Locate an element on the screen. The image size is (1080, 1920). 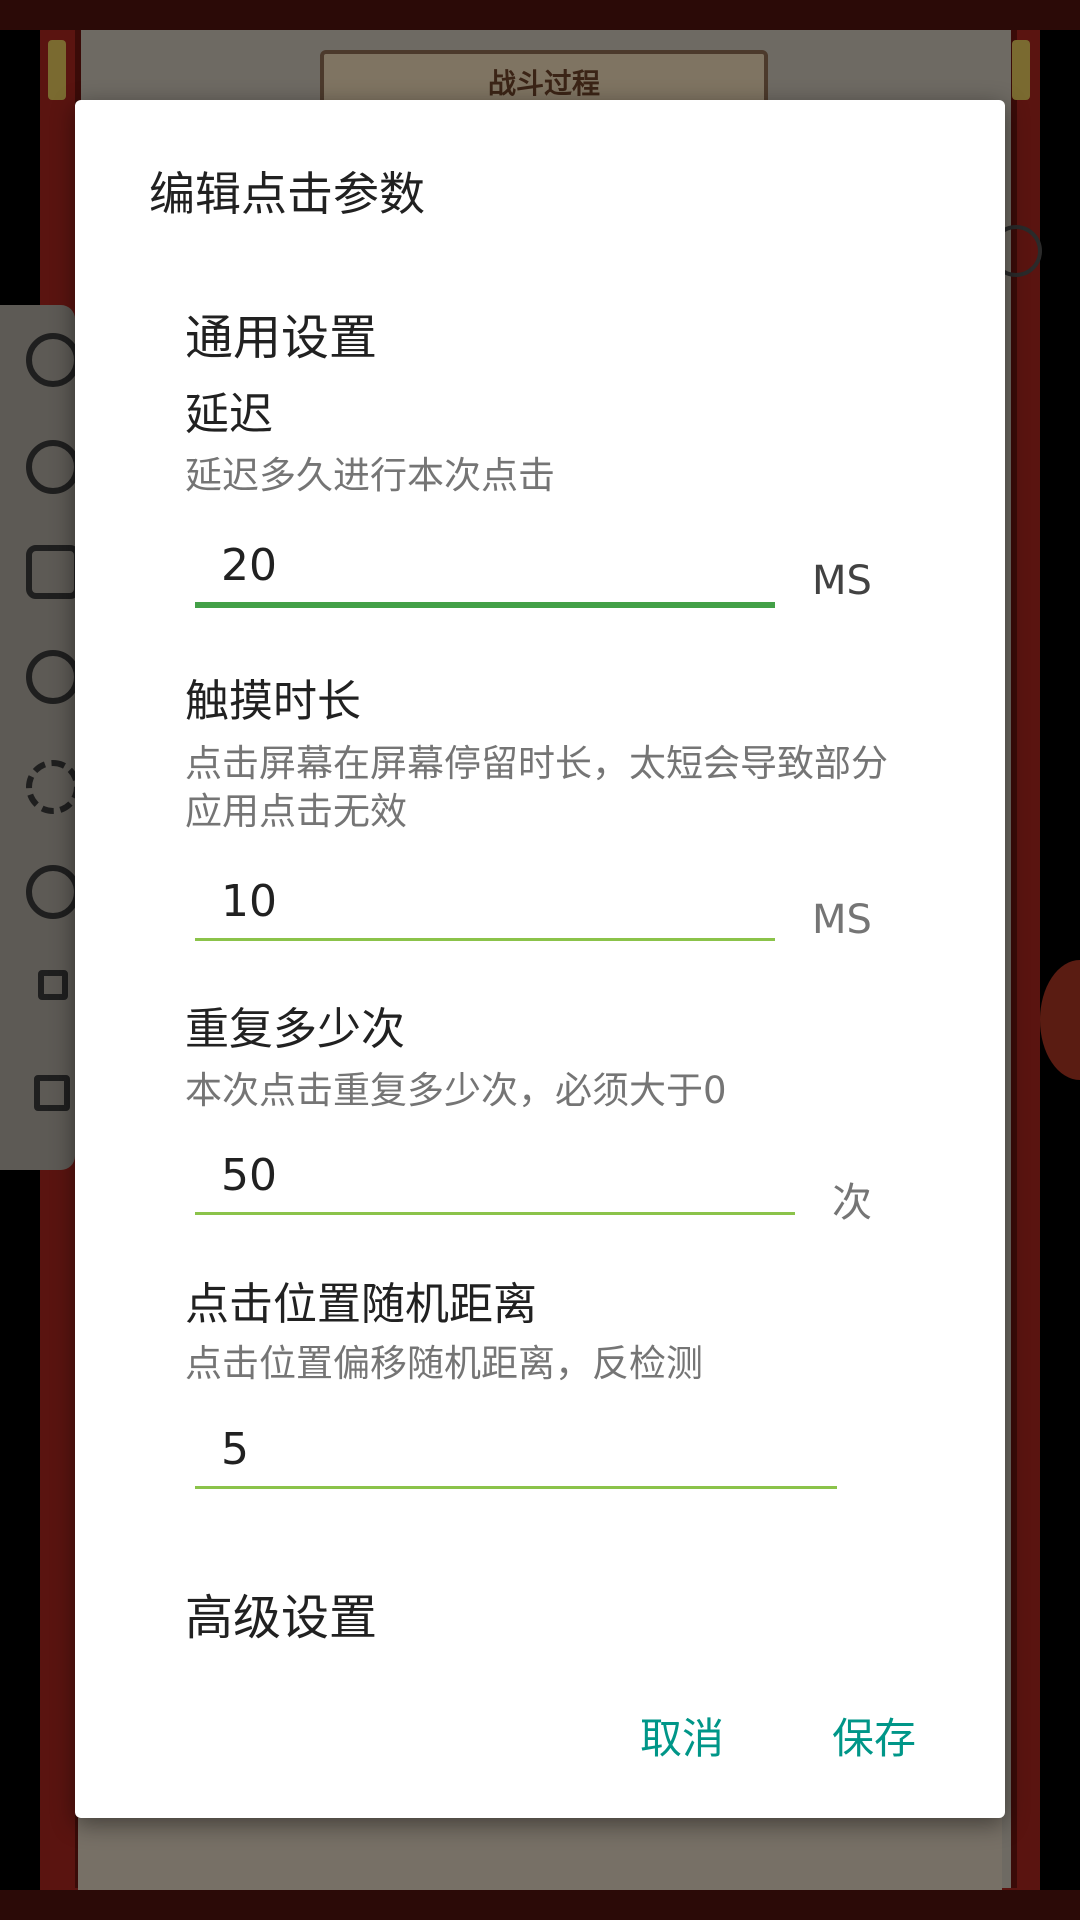
add-icon is located at coordinates (53, 467).